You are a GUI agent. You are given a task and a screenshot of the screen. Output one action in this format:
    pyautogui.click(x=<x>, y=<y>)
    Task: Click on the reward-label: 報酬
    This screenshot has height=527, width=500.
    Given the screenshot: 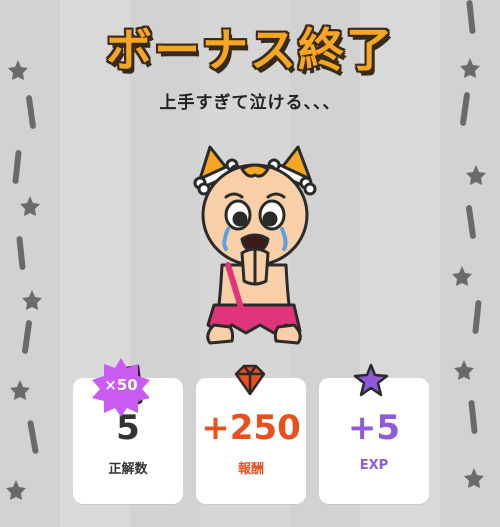 What is the action you would take?
    pyautogui.click(x=250, y=469)
    